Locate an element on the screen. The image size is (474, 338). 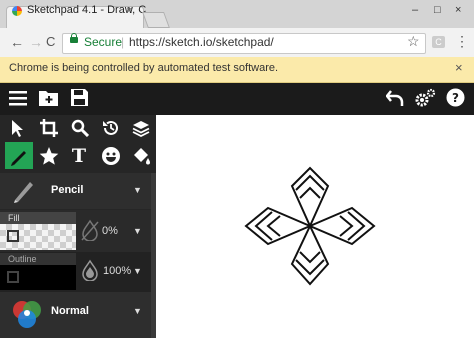
blend-mode-icon is located at coordinates (27, 314).